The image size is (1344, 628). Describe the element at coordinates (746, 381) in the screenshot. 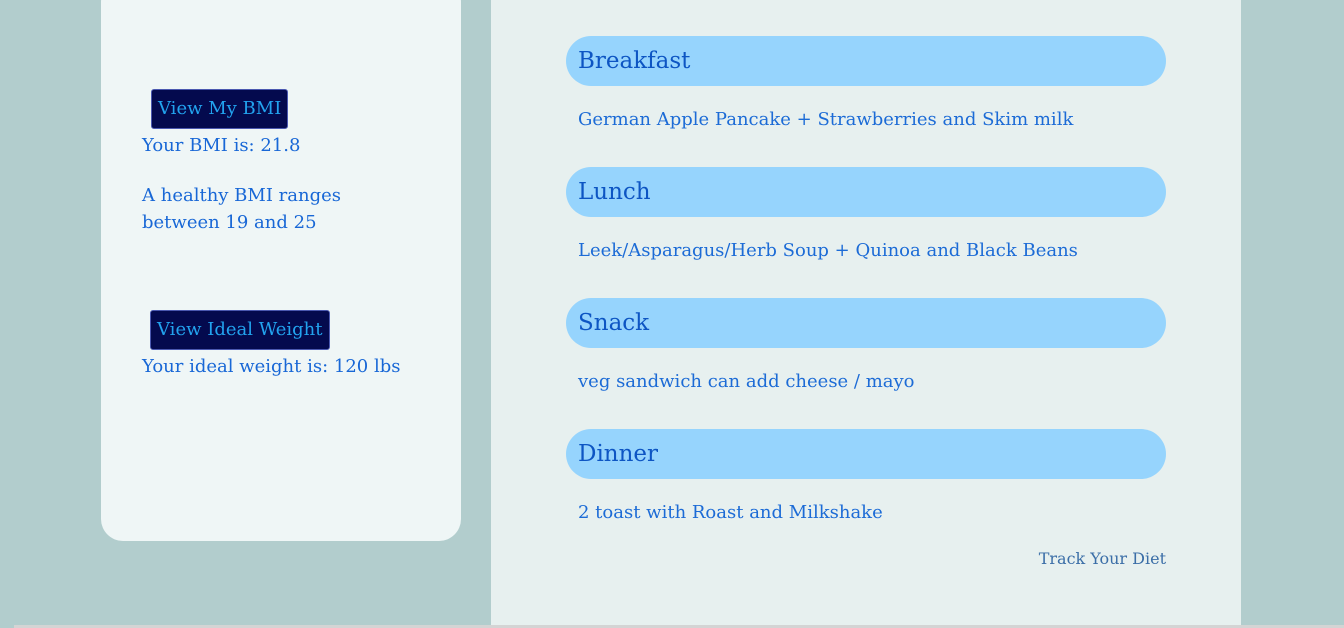

I see `meal-description-snack: veg sandwich can add cheese / mayo` at that location.